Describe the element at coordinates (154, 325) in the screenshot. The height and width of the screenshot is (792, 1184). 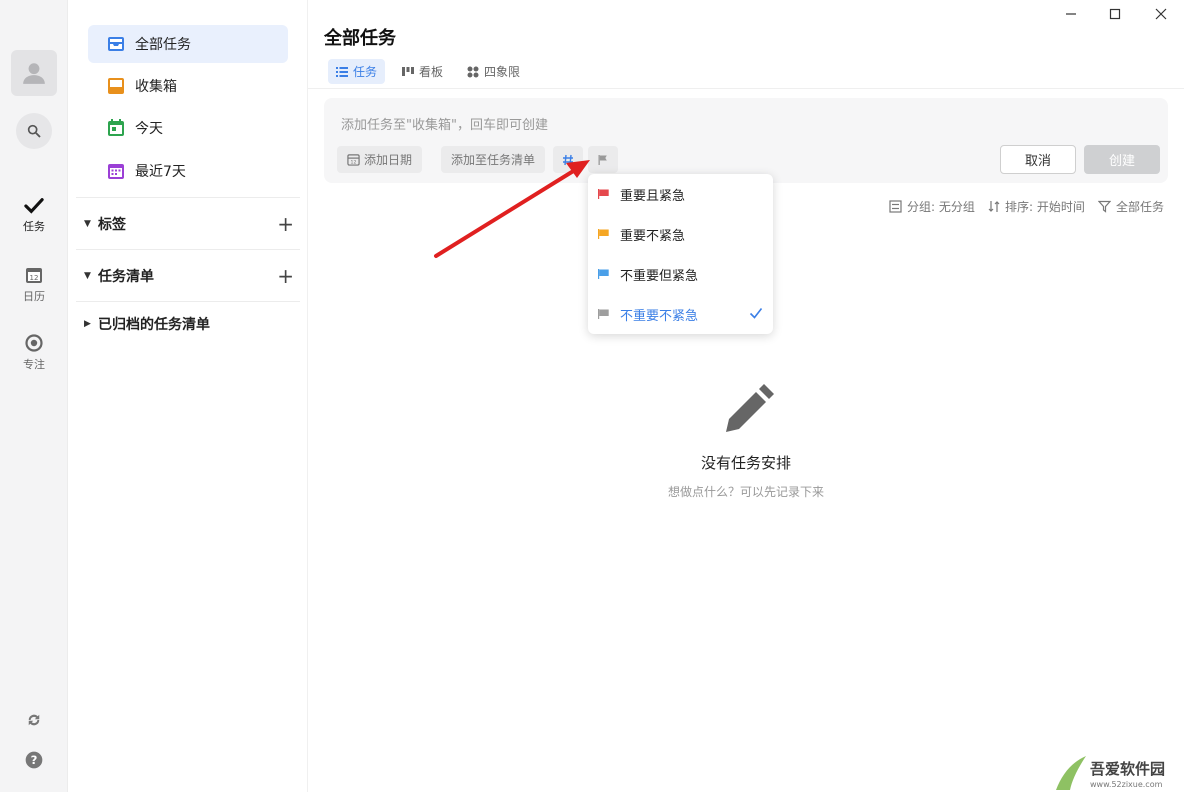
I see `section-label: 已归档的任务清单` at that location.